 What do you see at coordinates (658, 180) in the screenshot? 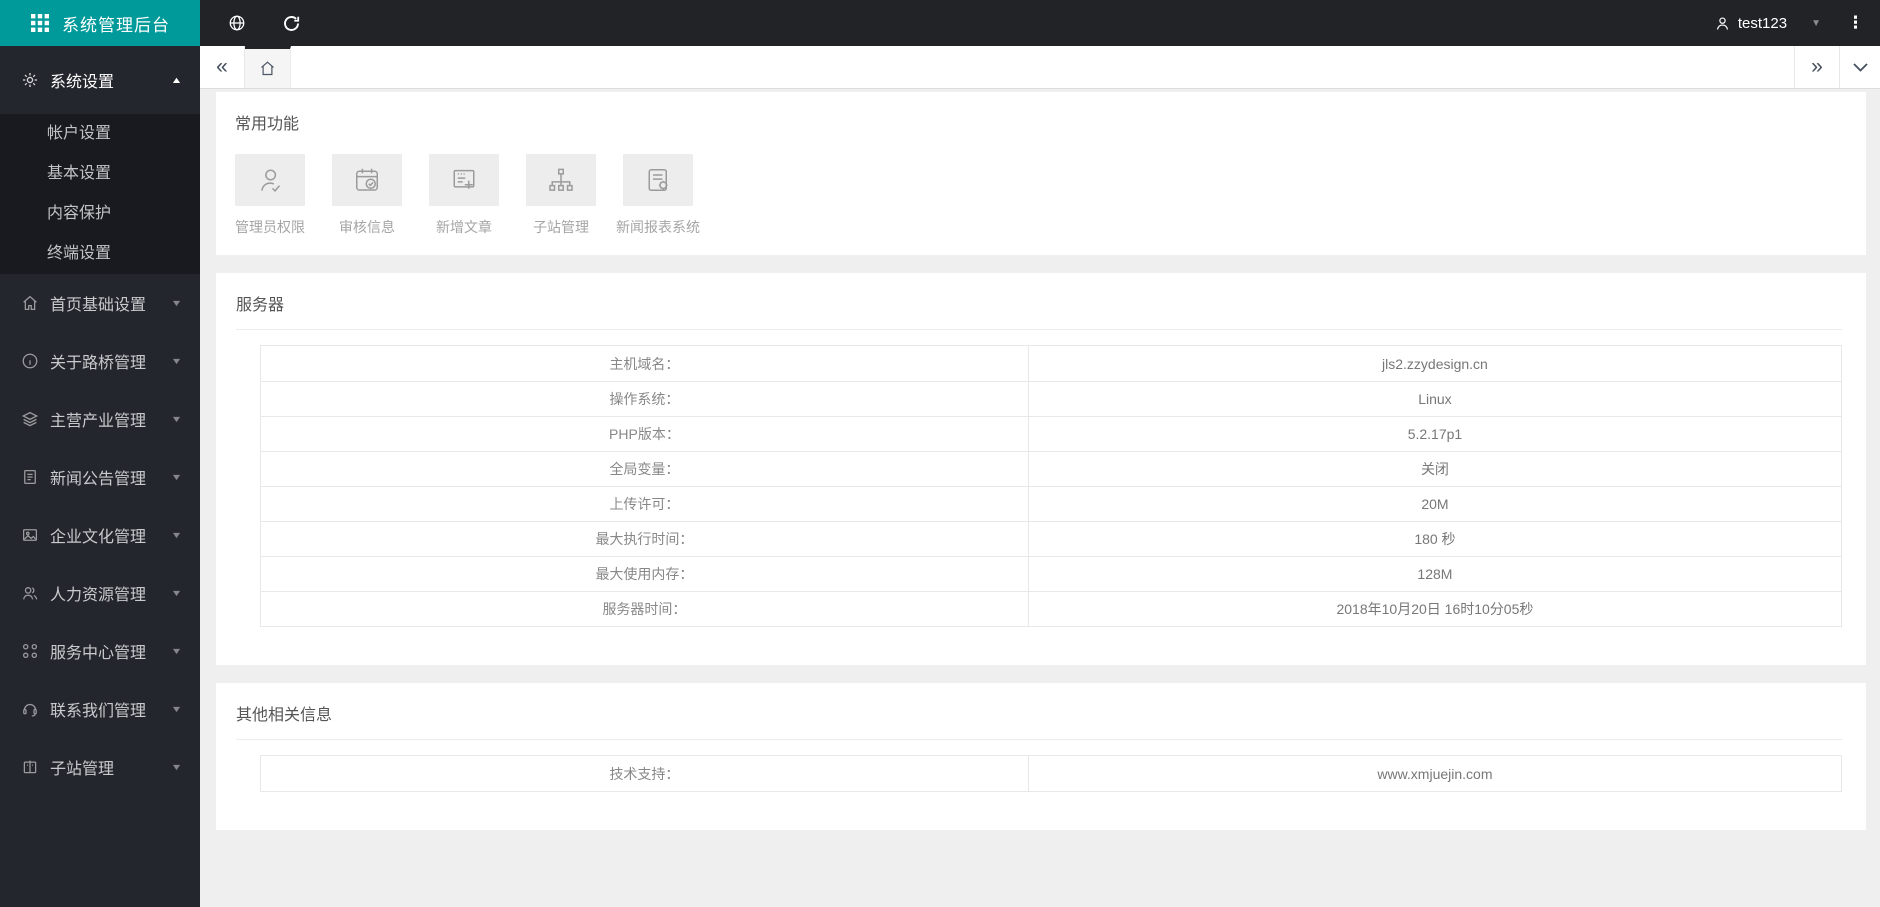
I see `file-gear-icon` at bounding box center [658, 180].